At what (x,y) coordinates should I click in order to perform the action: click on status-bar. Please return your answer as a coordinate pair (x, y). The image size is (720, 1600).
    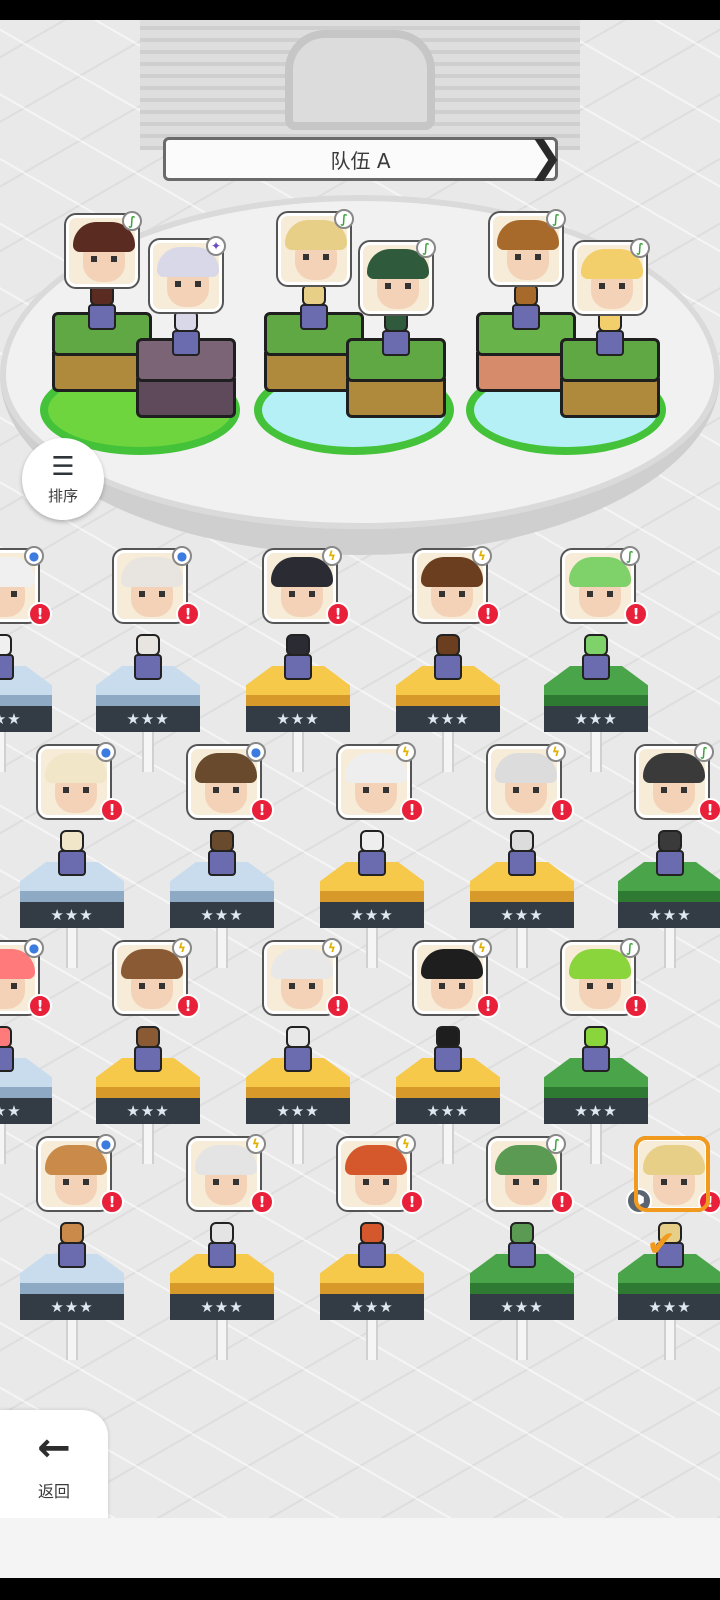
    Looking at the image, I should click on (360, 10).